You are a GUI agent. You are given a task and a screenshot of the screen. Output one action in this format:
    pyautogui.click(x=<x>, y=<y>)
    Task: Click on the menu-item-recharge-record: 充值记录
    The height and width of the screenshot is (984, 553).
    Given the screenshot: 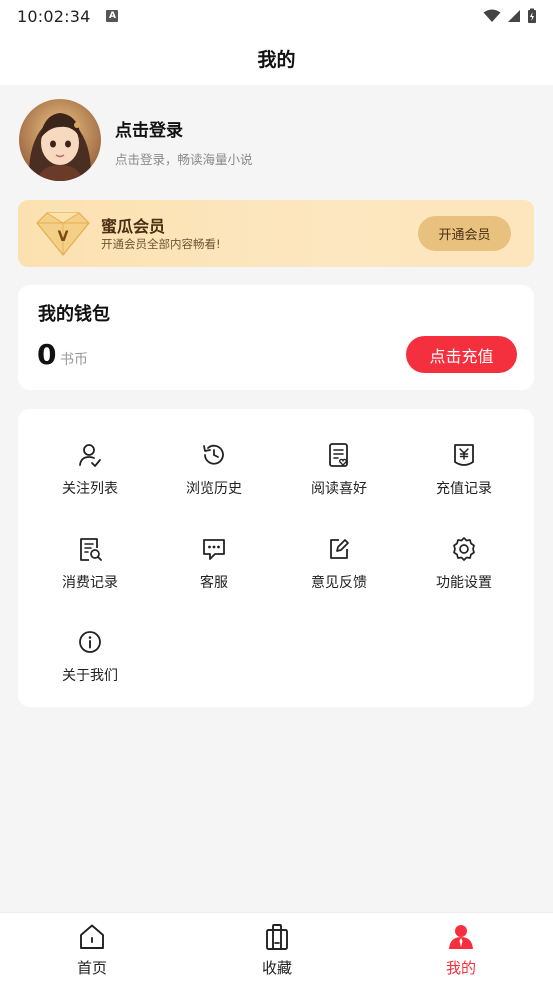 What is the action you would take?
    pyautogui.click(x=464, y=475)
    